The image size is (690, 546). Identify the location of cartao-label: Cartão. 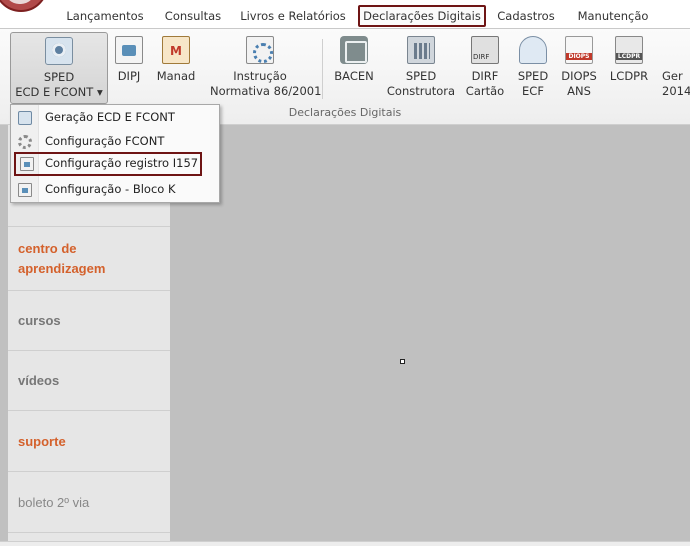
(485, 91).